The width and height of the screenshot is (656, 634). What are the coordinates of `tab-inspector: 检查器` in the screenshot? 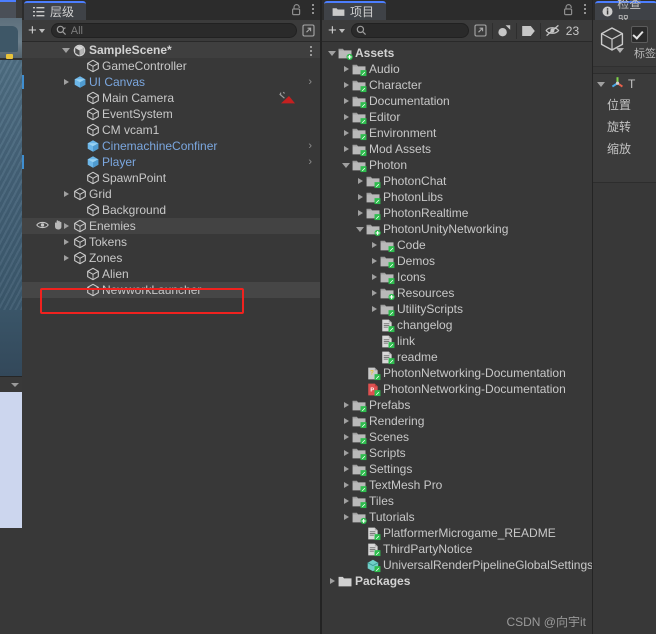 It's located at (625, 14).